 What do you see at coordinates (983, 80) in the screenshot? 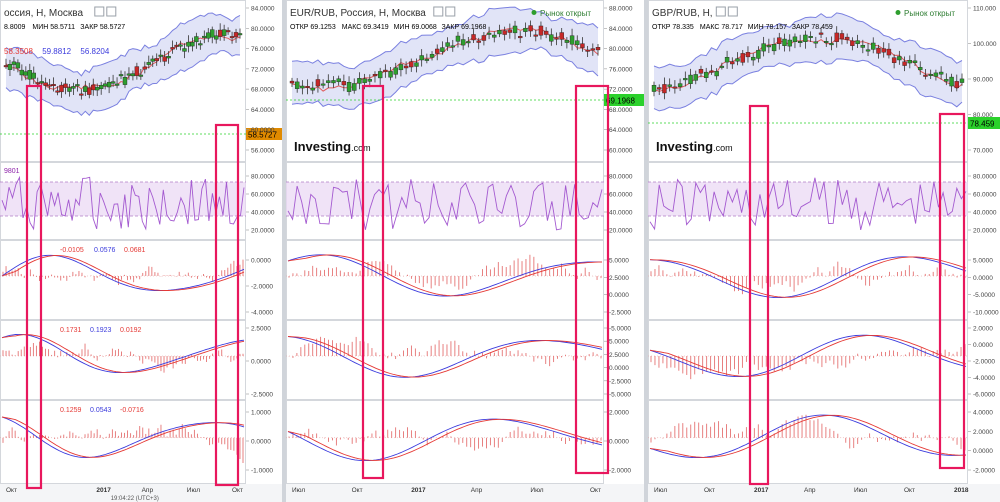
I see `axis-tick-label: 90.000` at bounding box center [983, 80].